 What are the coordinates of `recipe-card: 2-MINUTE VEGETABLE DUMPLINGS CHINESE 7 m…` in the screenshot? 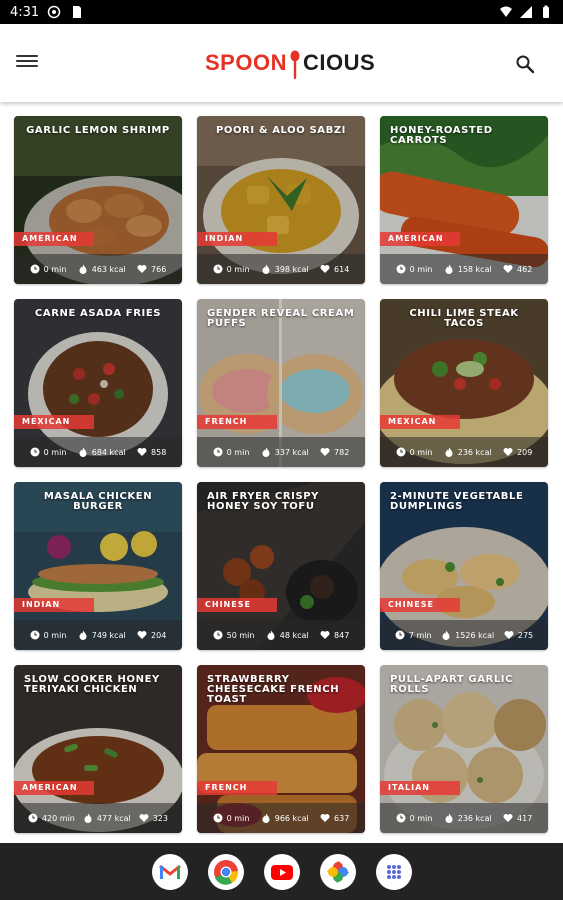 It's located at (464, 566).